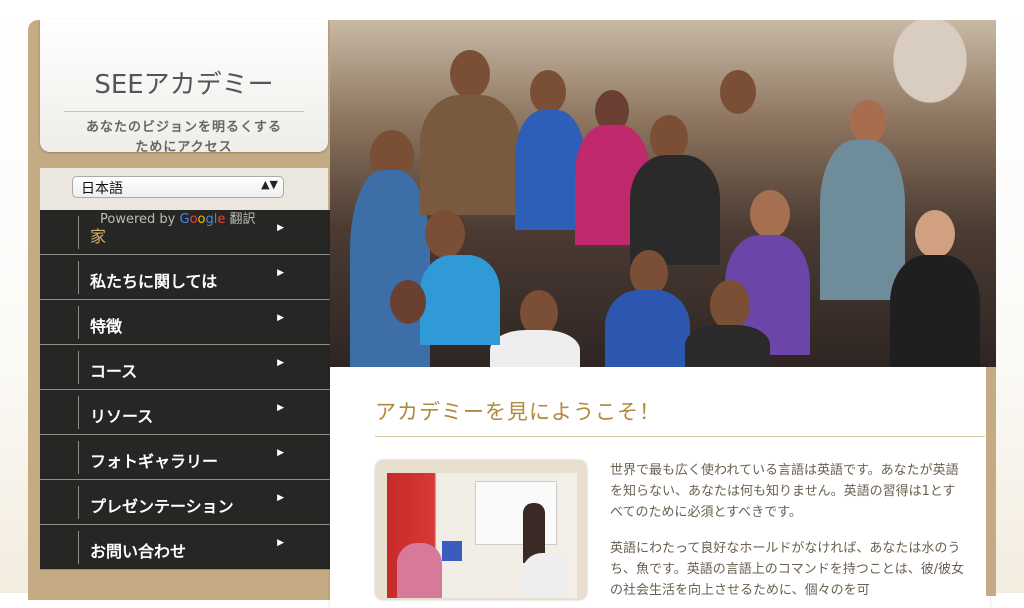 The image size is (1024, 608). What do you see at coordinates (185, 322) in the screenshot?
I see `nav-item-features: 特徴 ▶` at bounding box center [185, 322].